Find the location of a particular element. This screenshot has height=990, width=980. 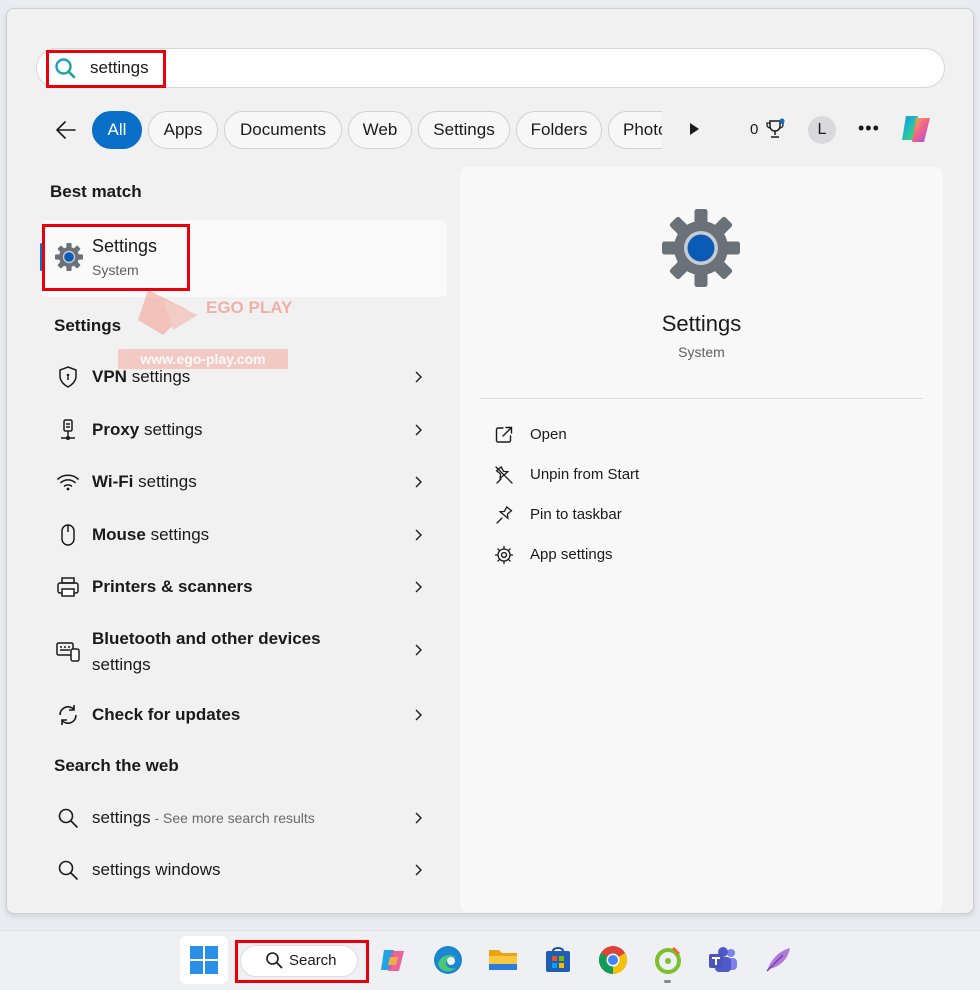

settings-item-label: Check for updates is located at coordinates (166, 714).